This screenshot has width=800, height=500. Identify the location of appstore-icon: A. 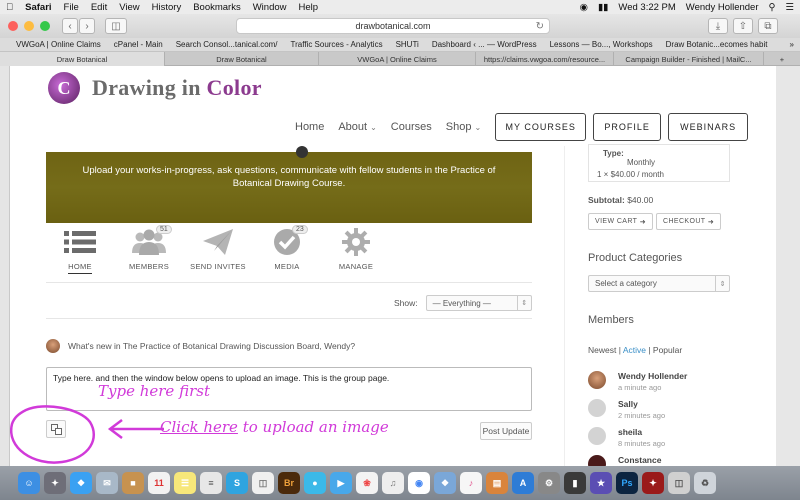
(523, 483).